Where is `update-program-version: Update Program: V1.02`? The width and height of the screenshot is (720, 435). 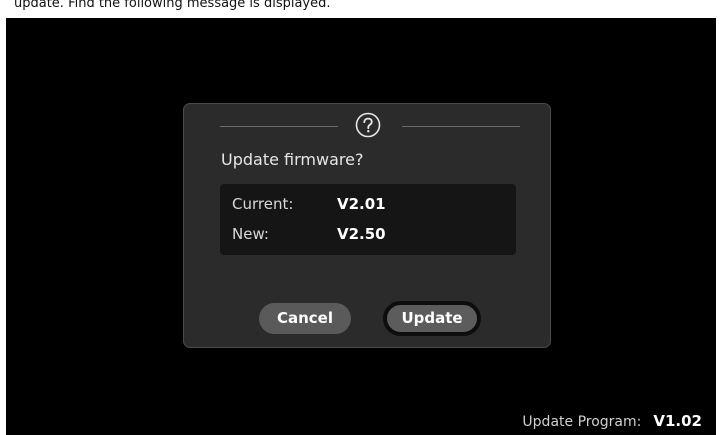
update-program-version: Update Program: V1.02 is located at coordinates (612, 421).